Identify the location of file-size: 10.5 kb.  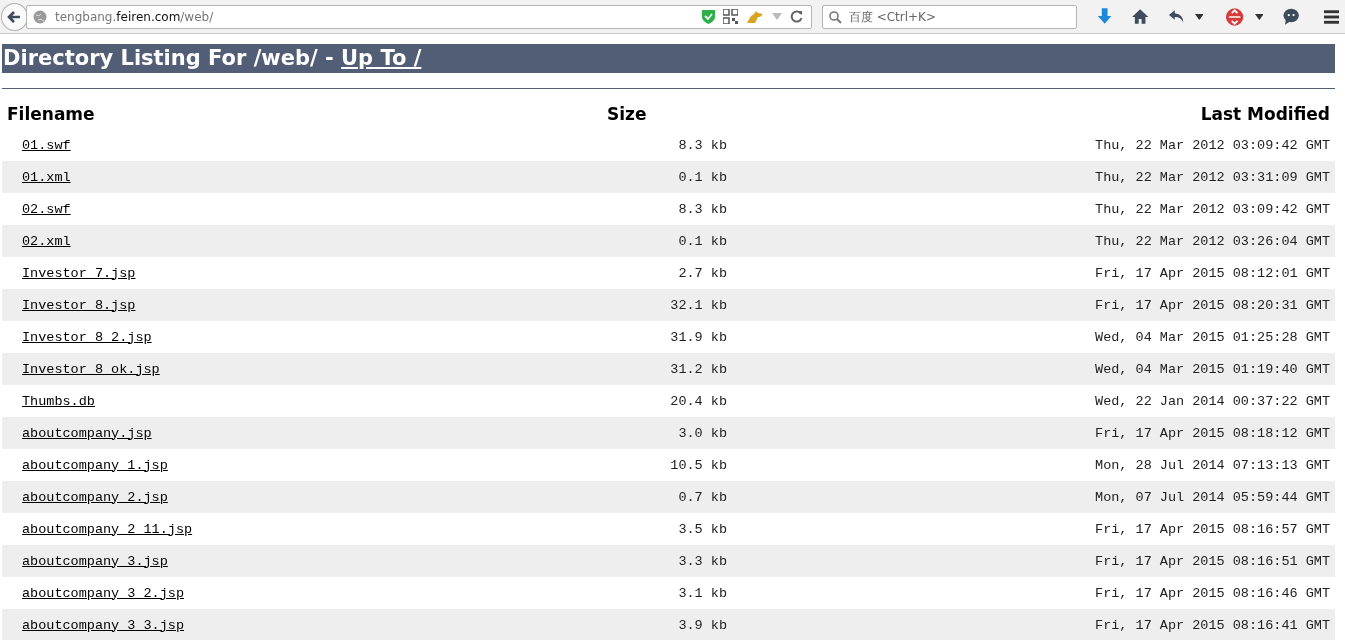
(698, 465).